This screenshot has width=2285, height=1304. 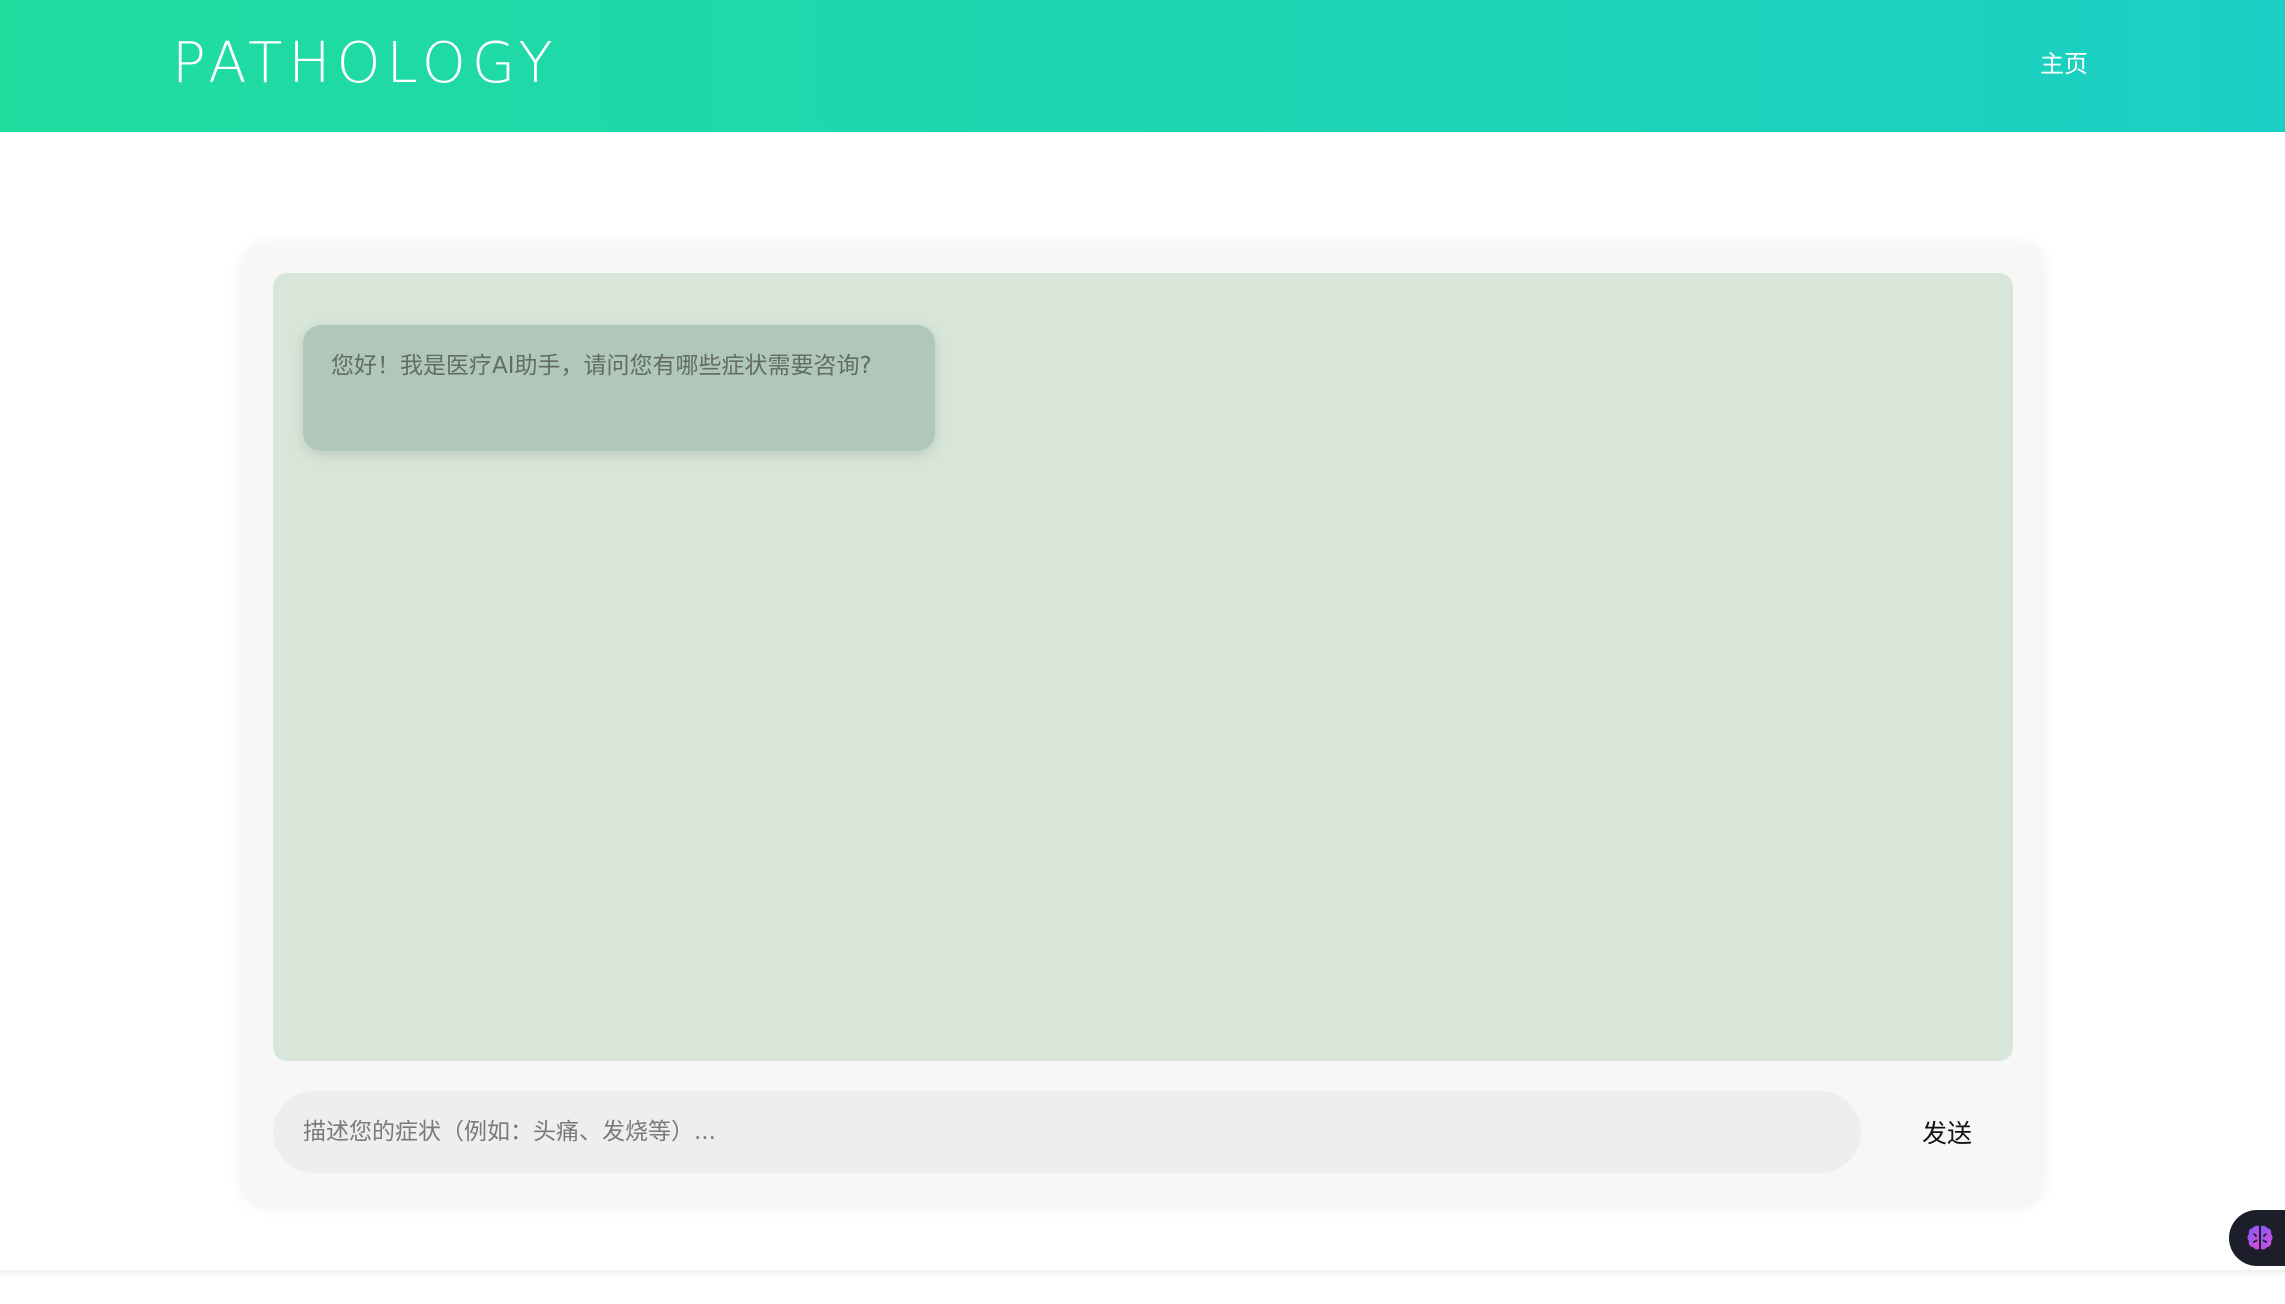 What do you see at coordinates (1142, 66) in the screenshot?
I see `top-navbar: PATHOLOGY 主页` at bounding box center [1142, 66].